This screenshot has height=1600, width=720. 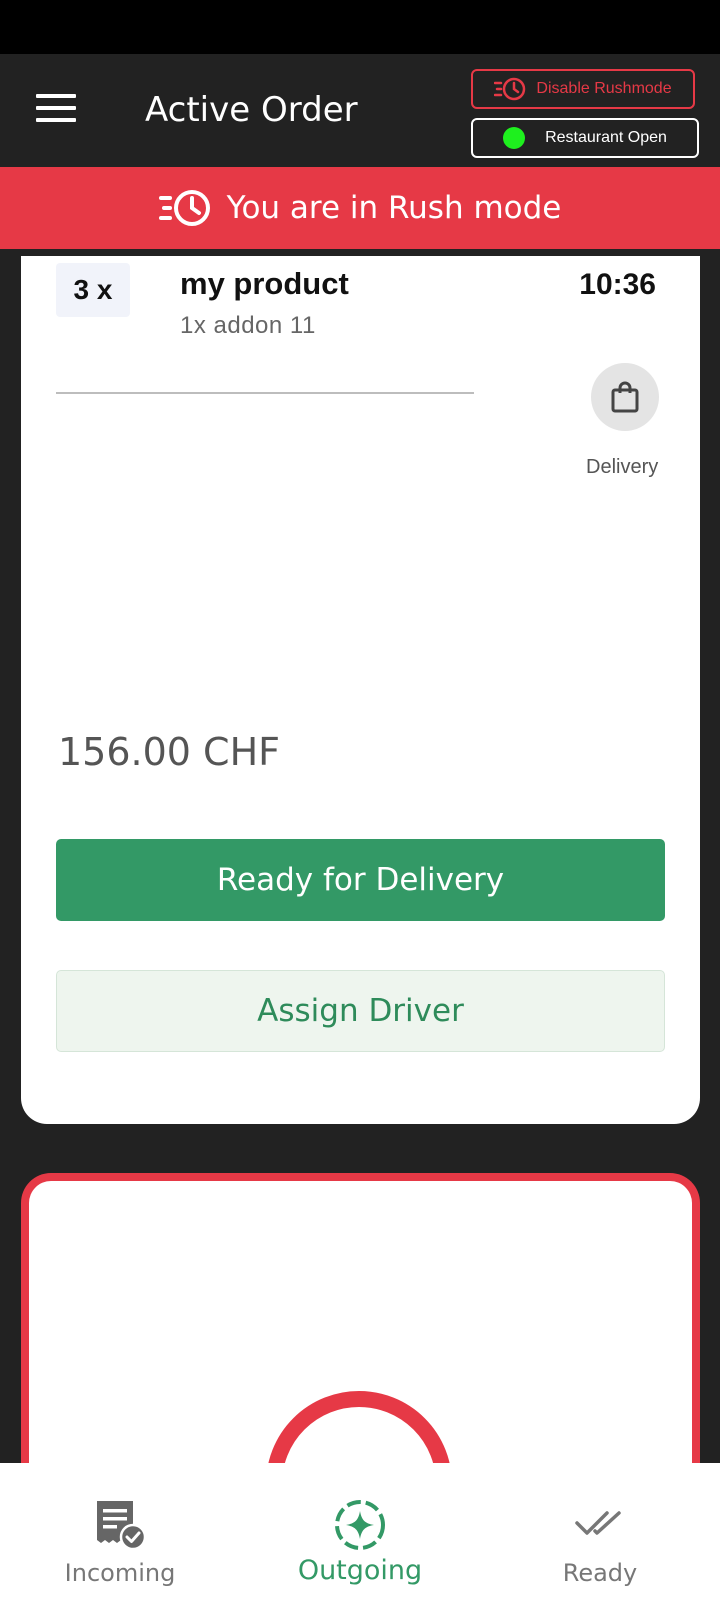 I want to click on nav-item-incoming: Incoming, so click(x=120, y=1531).